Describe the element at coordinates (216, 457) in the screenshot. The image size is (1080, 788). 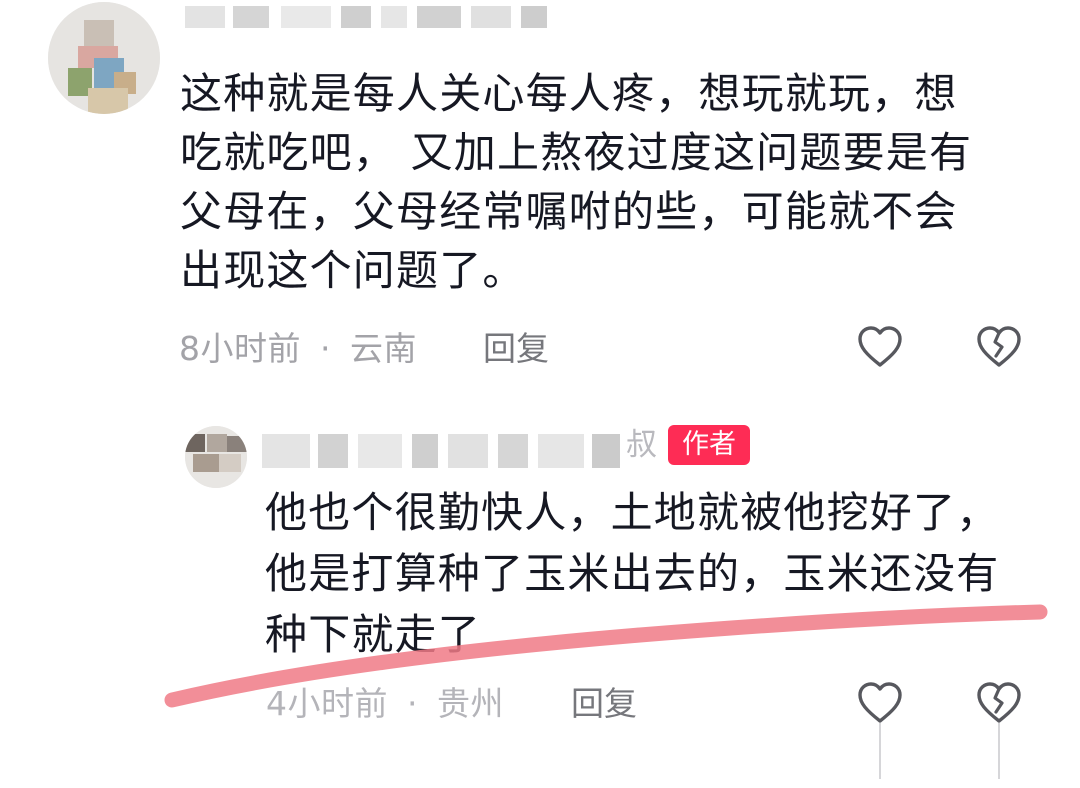
I see `author-avatar` at that location.